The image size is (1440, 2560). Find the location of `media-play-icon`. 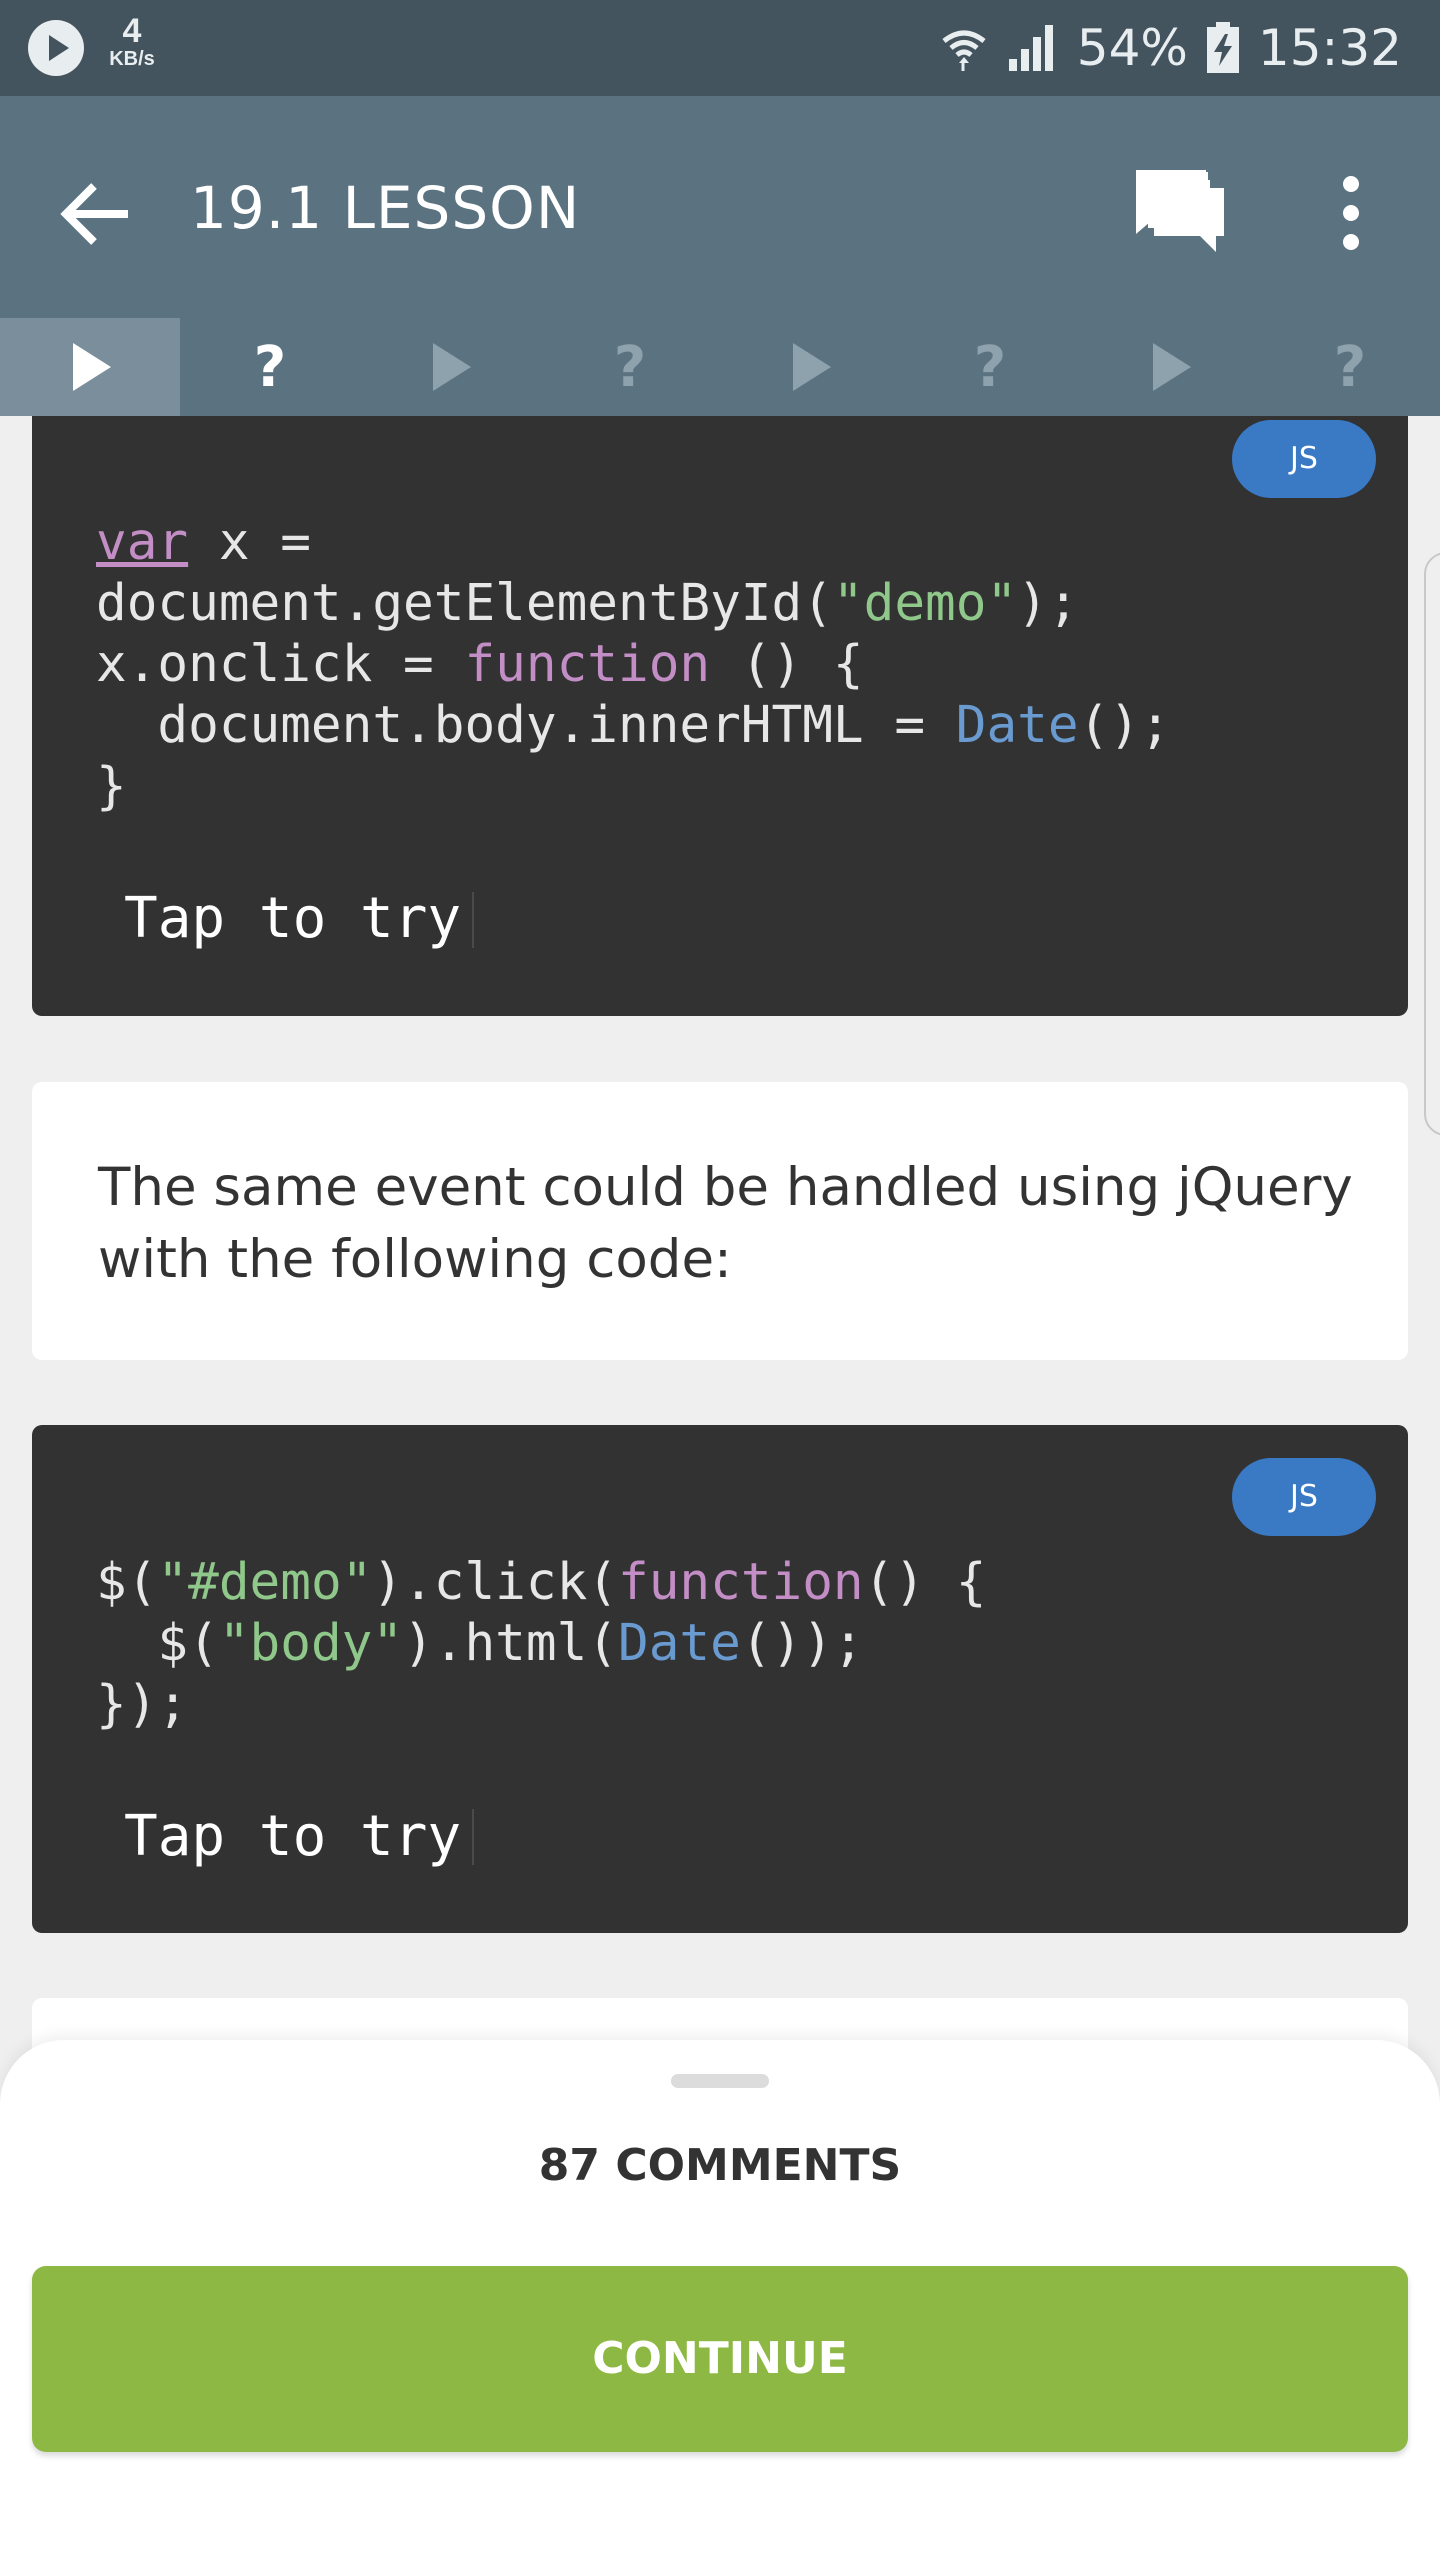

media-play-icon is located at coordinates (56, 48).